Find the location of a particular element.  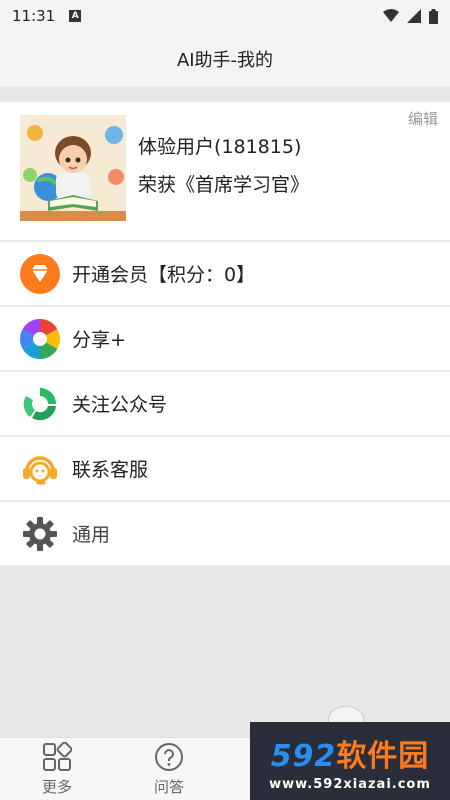

menu-item-customer-service: 联系客服 is located at coordinates (225, 468).